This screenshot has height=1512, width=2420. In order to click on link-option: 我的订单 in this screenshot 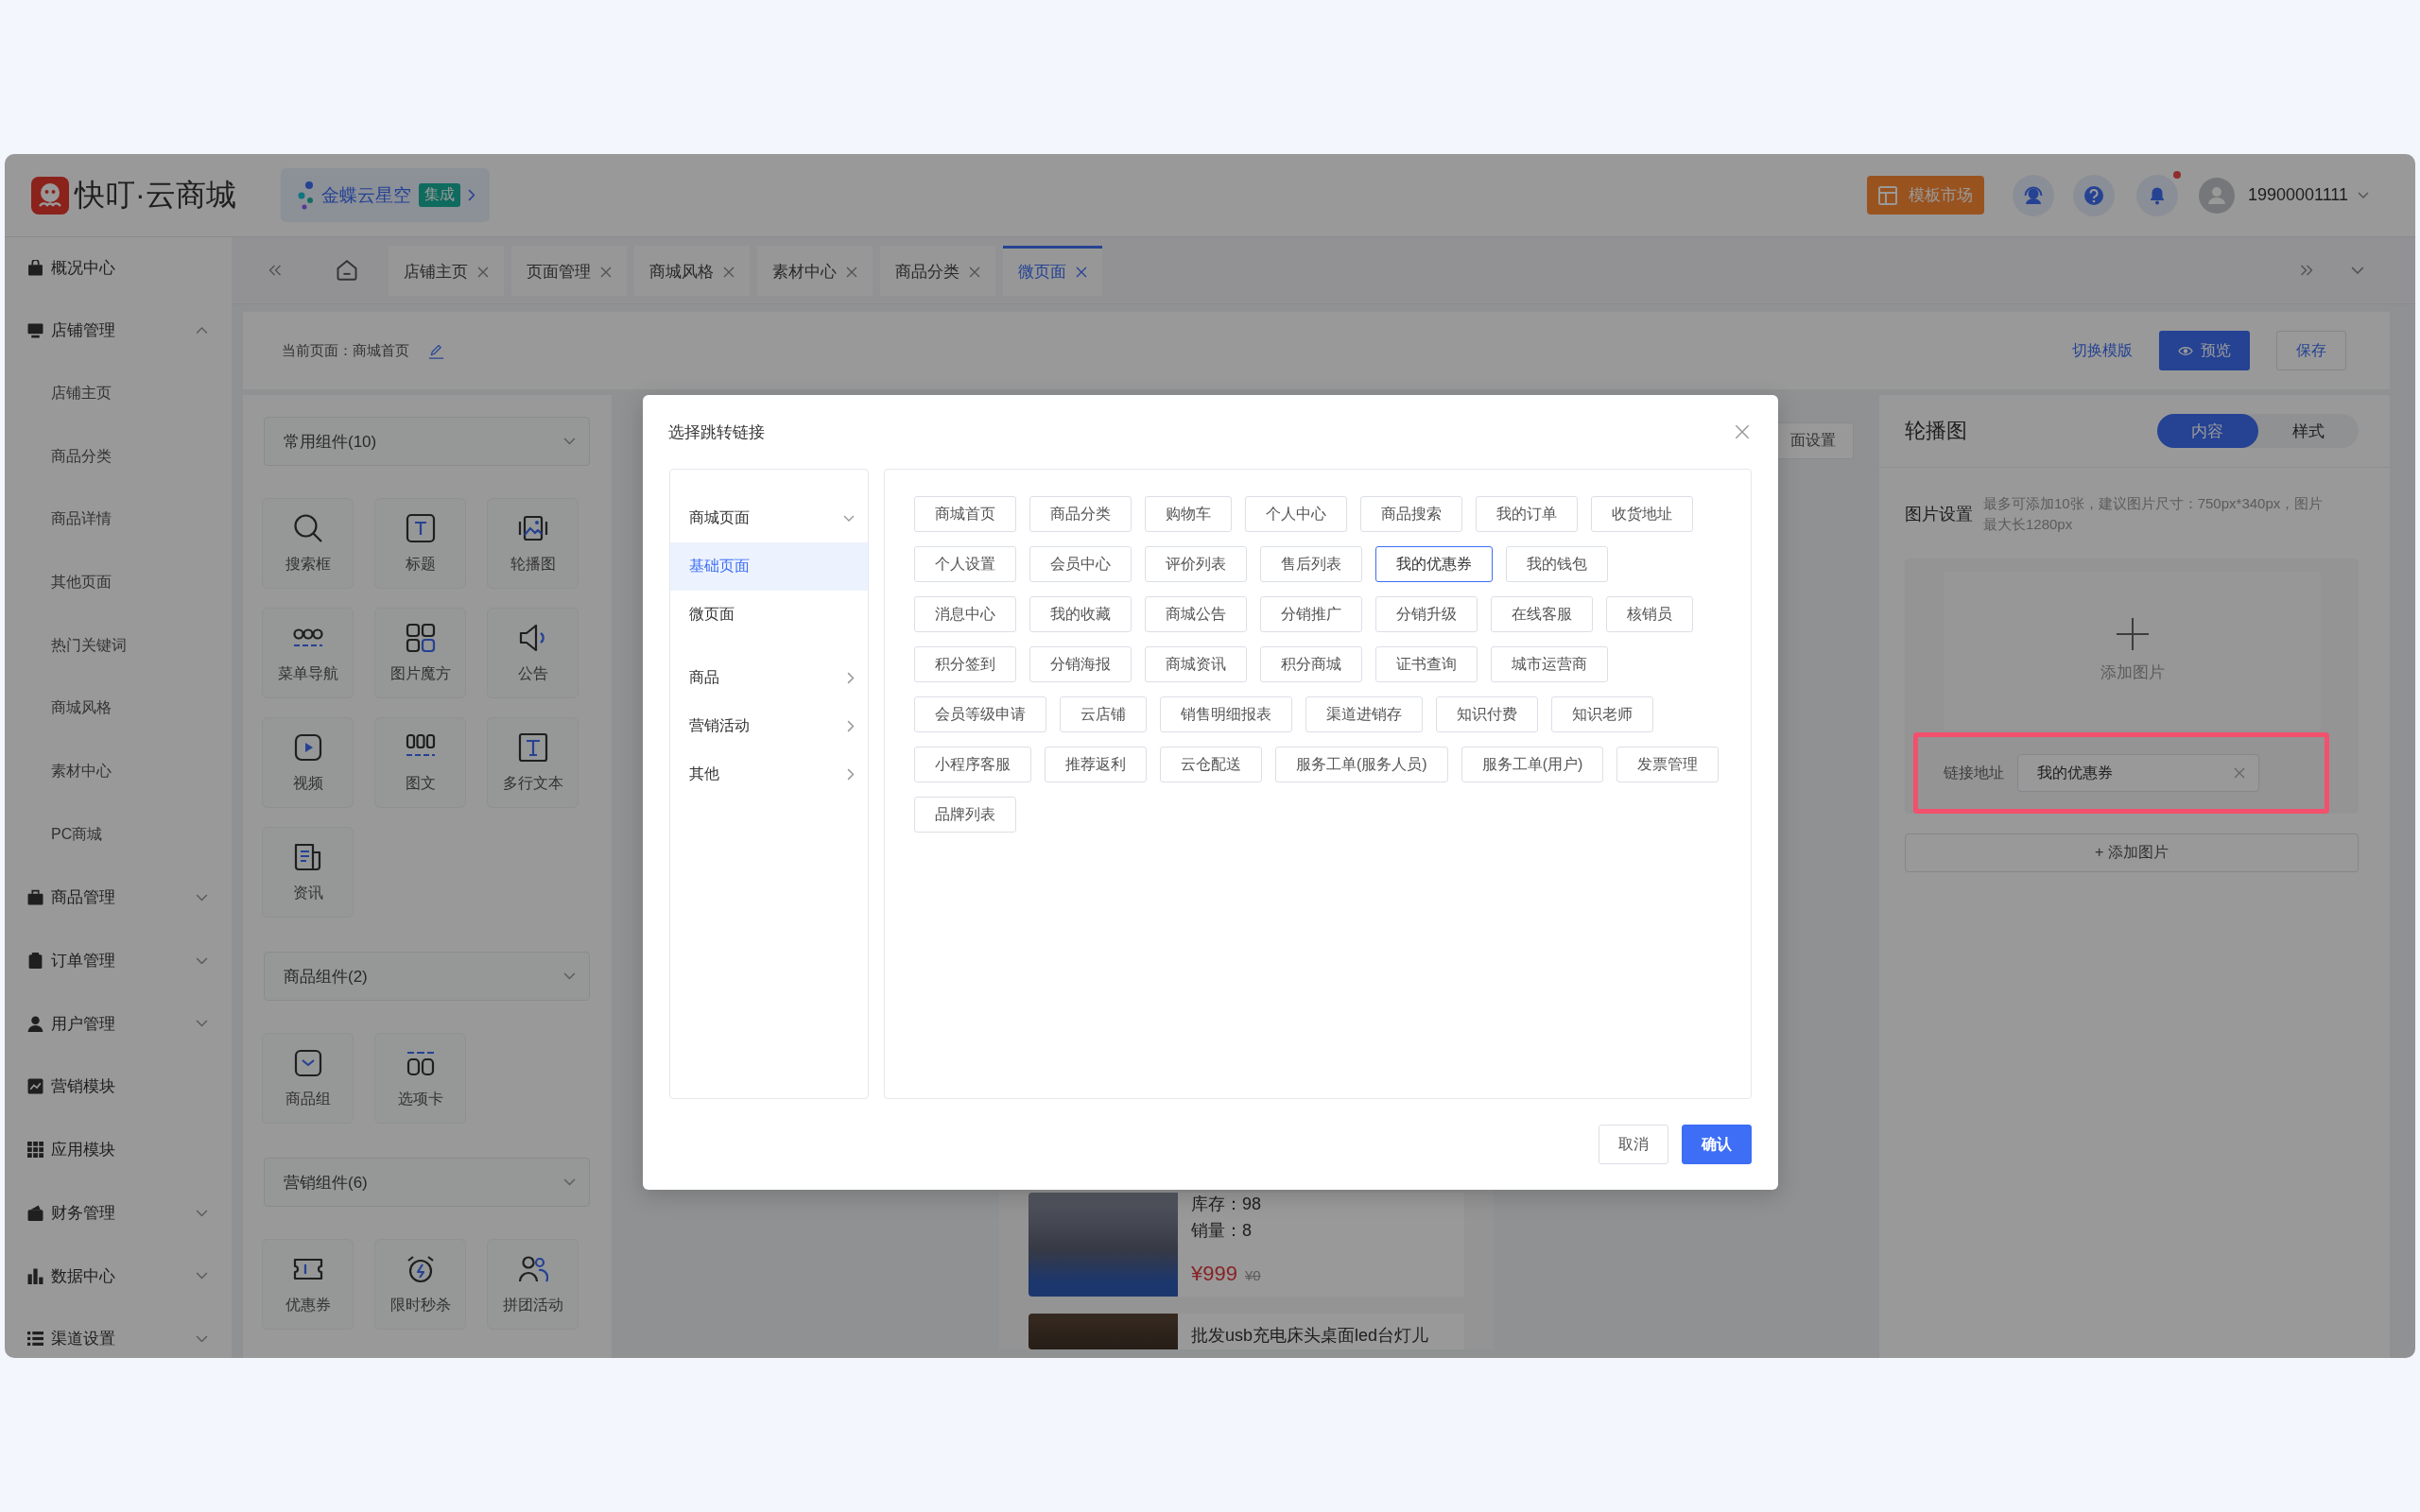, I will do `click(1527, 514)`.